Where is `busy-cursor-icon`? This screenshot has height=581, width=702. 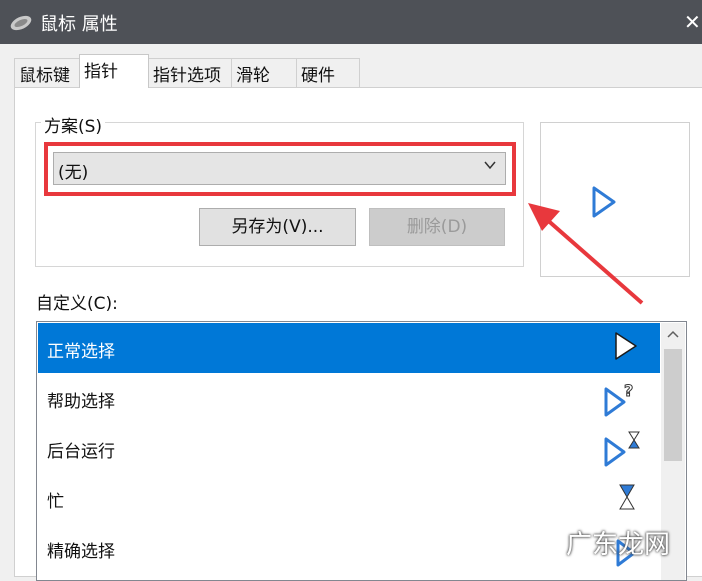
busy-cursor-icon is located at coordinates (627, 497).